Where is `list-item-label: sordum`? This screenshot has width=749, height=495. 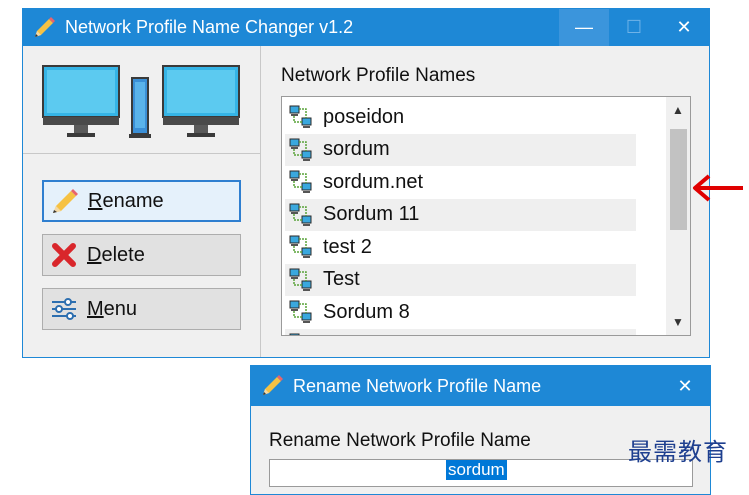 list-item-label: sordum is located at coordinates (356, 149).